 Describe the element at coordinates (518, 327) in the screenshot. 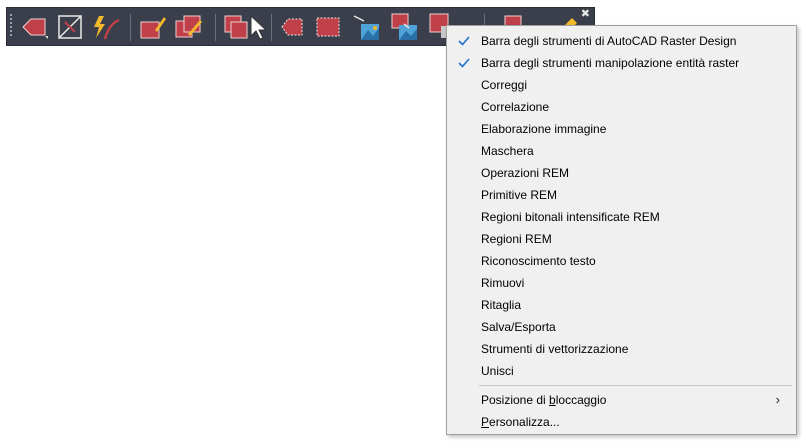

I see `menu-item-label: Salva/Esporta` at that location.